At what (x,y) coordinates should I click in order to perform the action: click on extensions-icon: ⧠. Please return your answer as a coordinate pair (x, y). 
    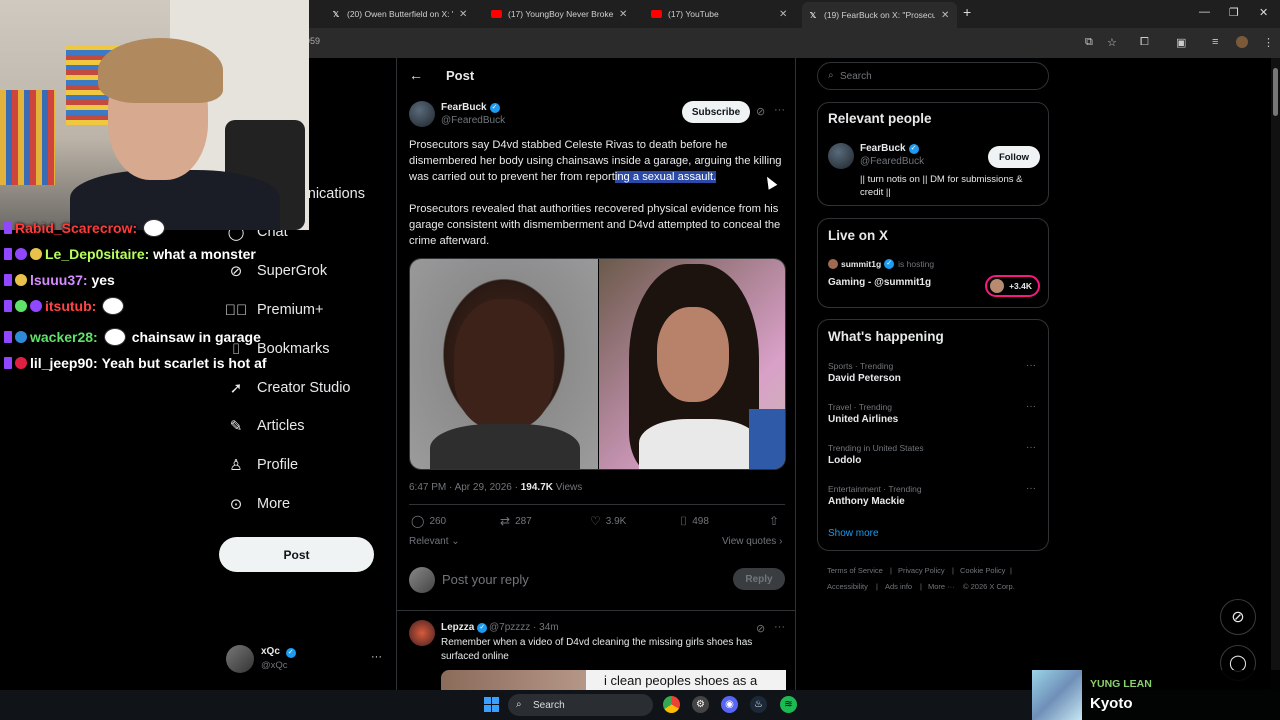
    Looking at the image, I should click on (1144, 42).